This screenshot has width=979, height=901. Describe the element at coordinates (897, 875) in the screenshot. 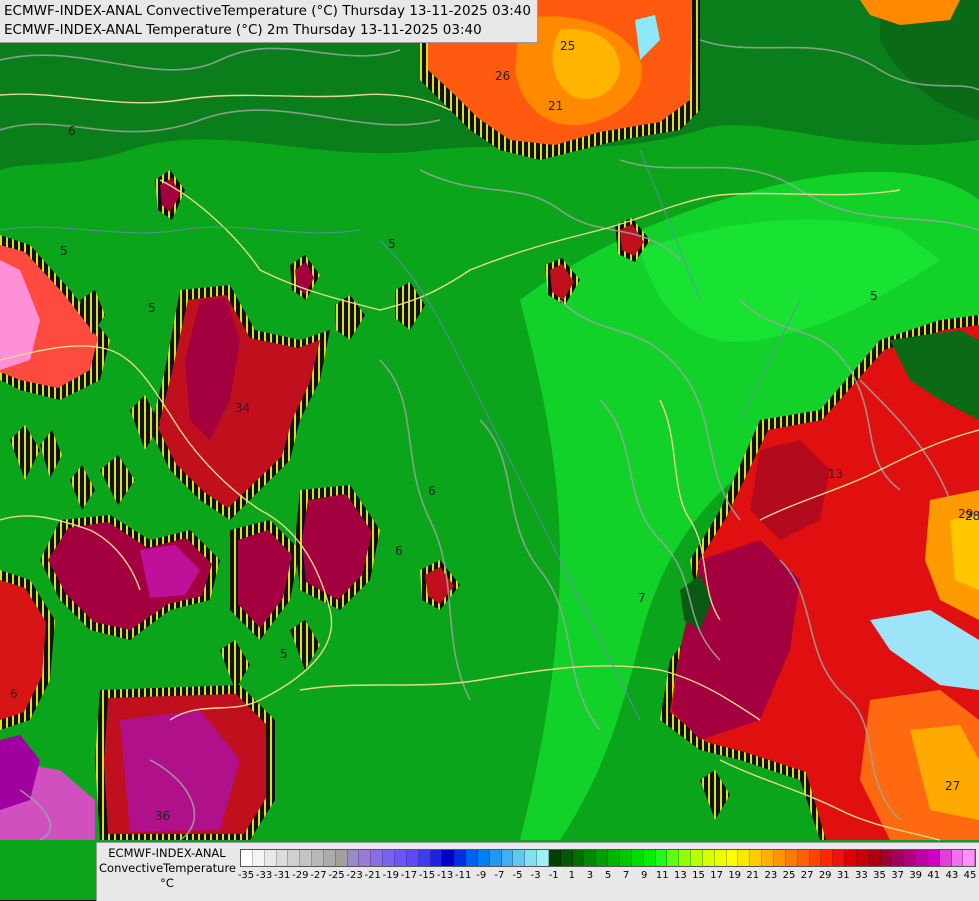

I see `colorbar-tick-label: 37` at that location.